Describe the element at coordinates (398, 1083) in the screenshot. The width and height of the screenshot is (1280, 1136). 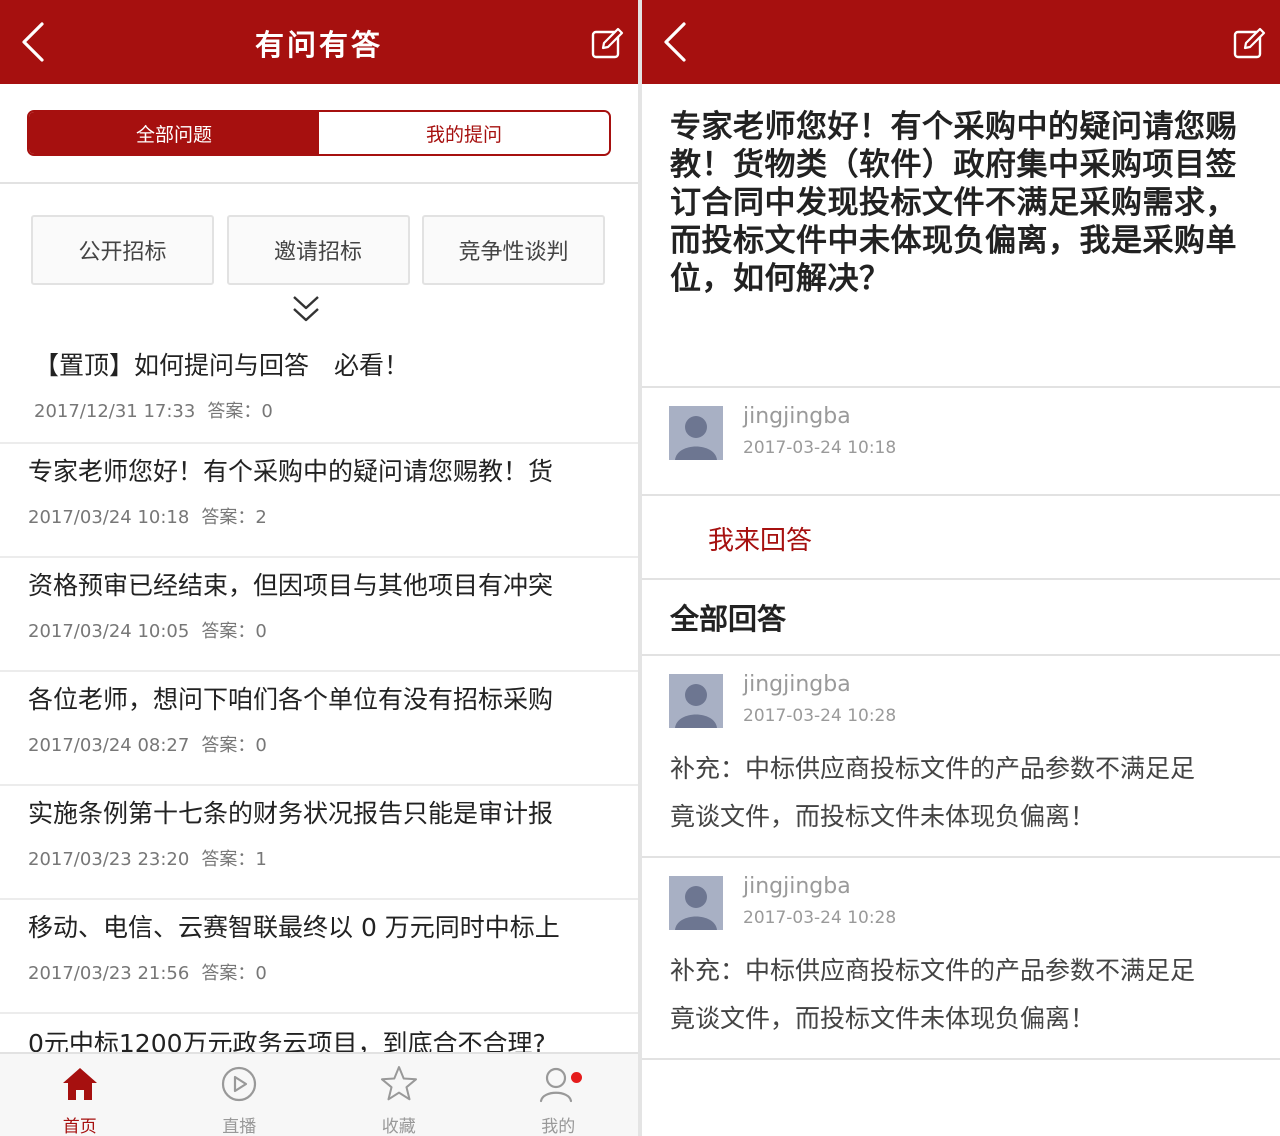
I see `star-icon` at that location.